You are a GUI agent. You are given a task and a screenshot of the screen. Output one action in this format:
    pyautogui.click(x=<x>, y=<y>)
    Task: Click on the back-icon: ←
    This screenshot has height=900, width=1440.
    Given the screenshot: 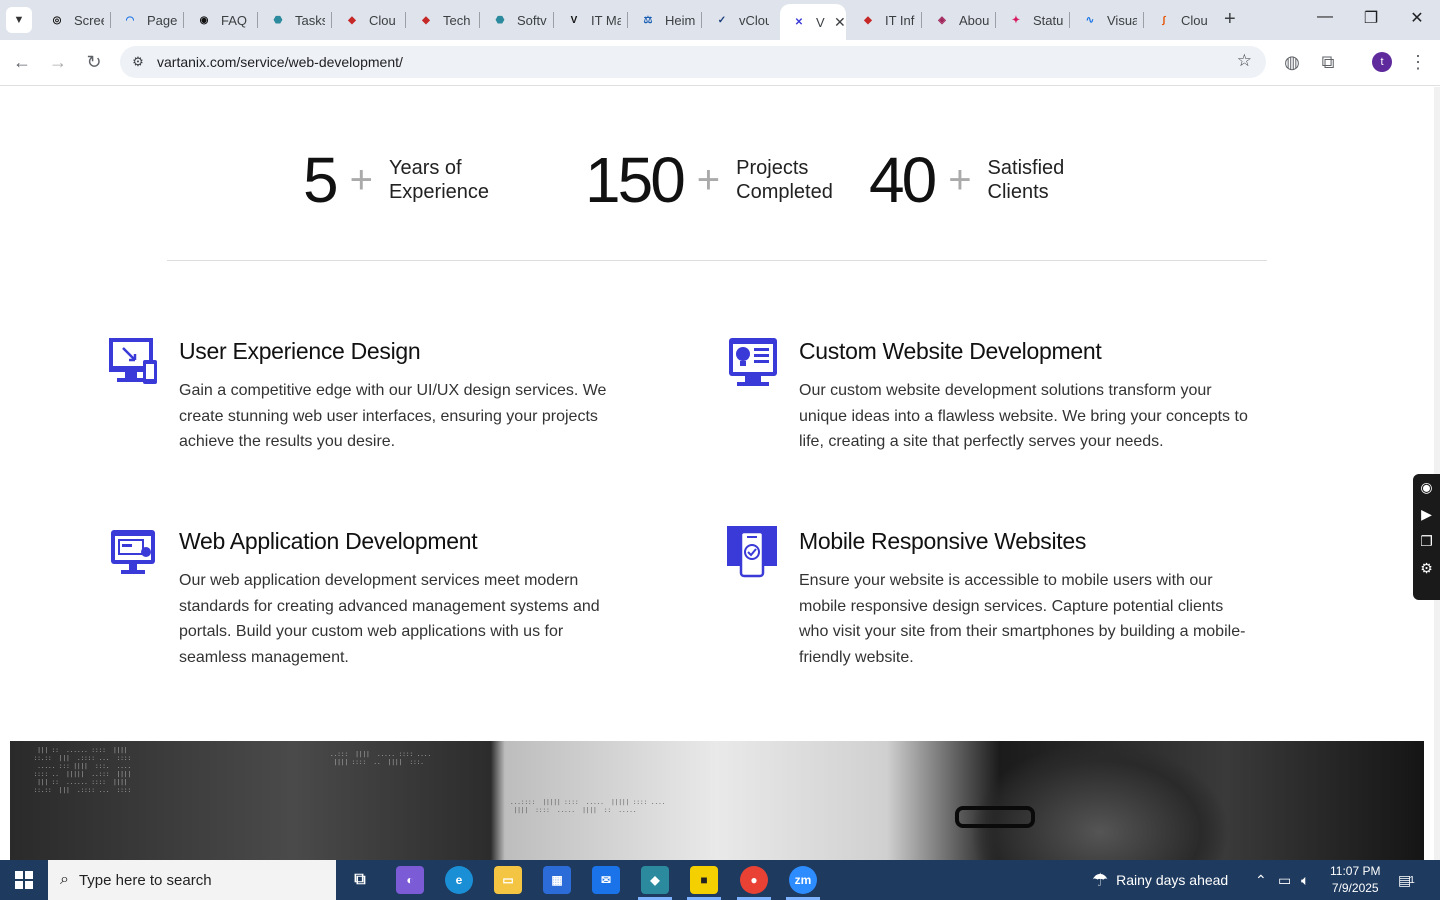 What is the action you would take?
    pyautogui.click(x=22, y=62)
    